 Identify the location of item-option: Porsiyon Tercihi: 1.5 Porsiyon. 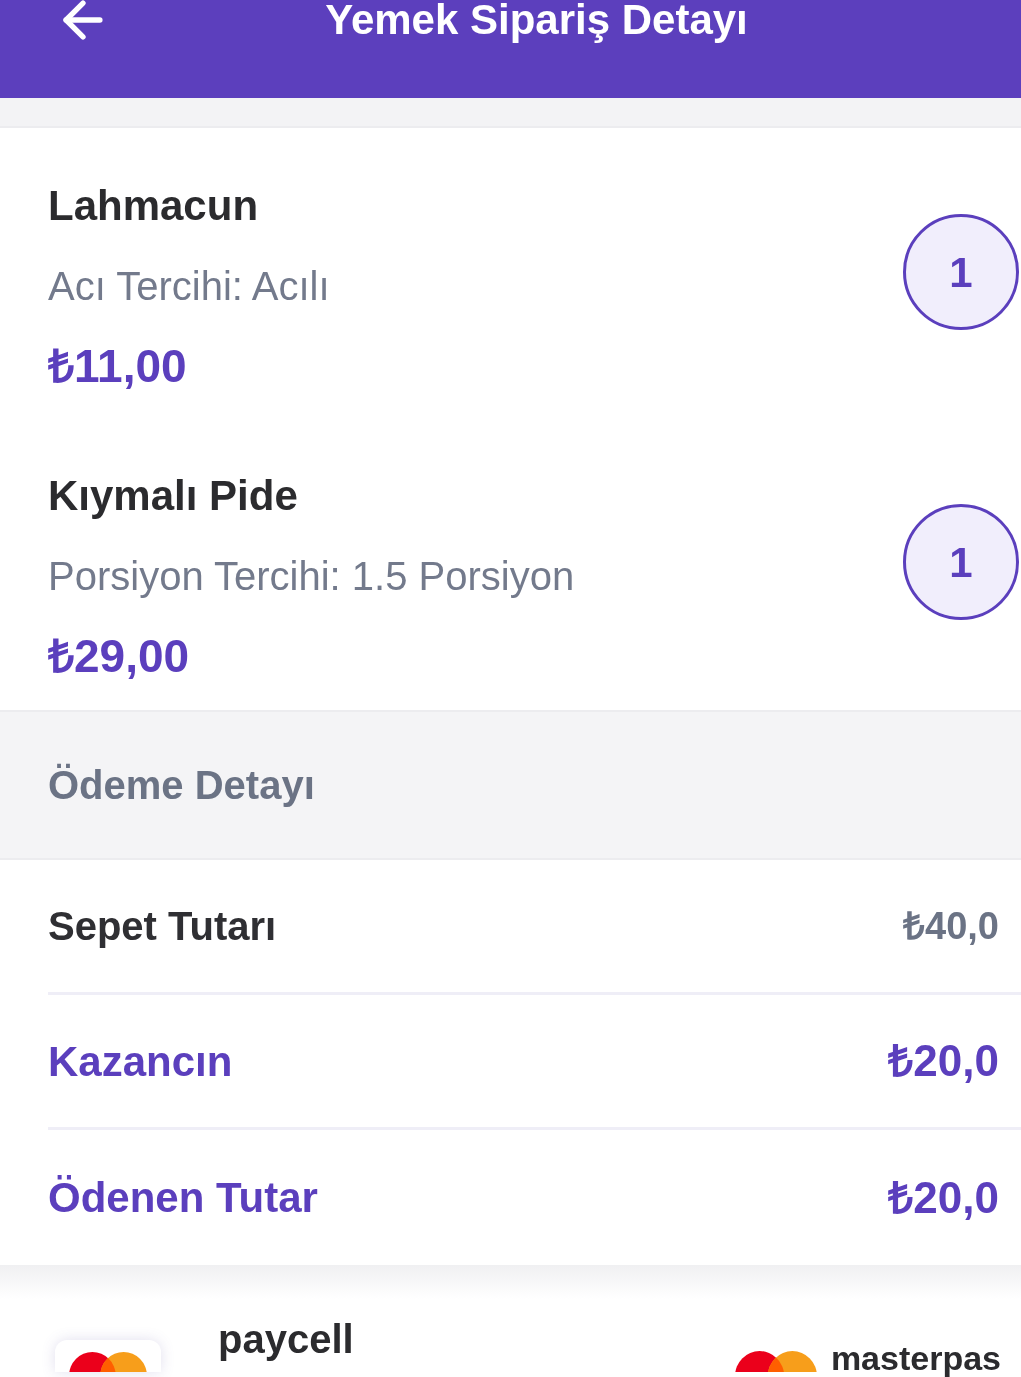
(311, 576).